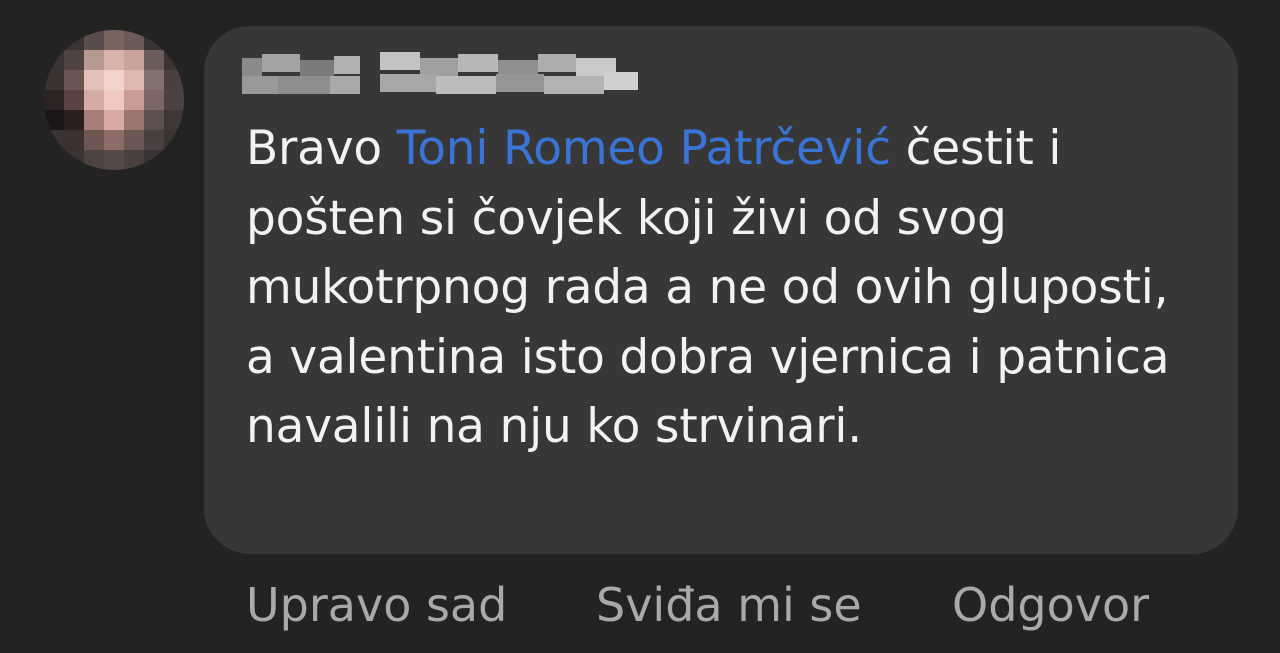 The height and width of the screenshot is (653, 1280). Describe the element at coordinates (377, 605) in the screenshot. I see `timestamp: Upravo sad` at that location.